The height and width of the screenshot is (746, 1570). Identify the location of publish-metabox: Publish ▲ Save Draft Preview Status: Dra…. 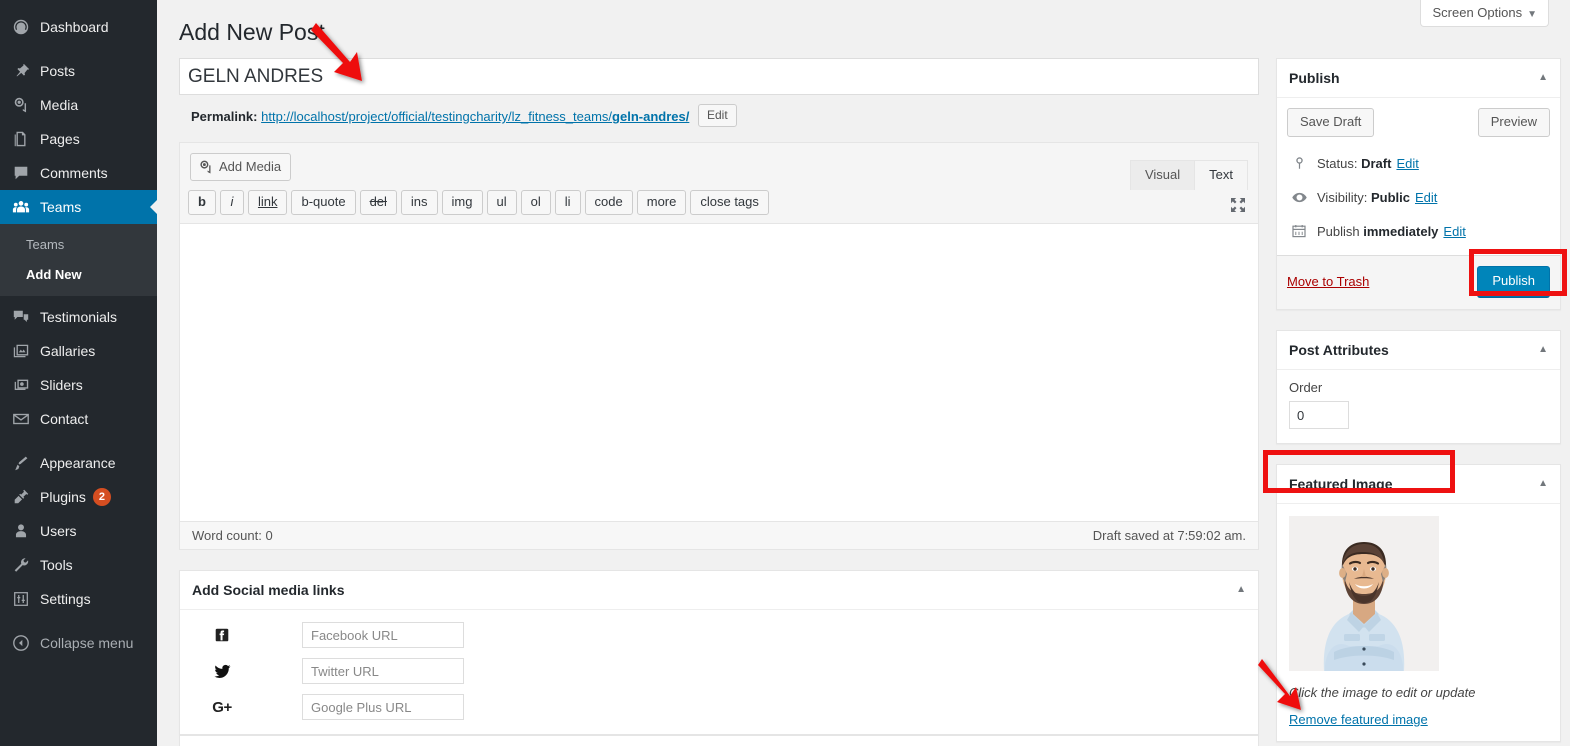
(1418, 184).